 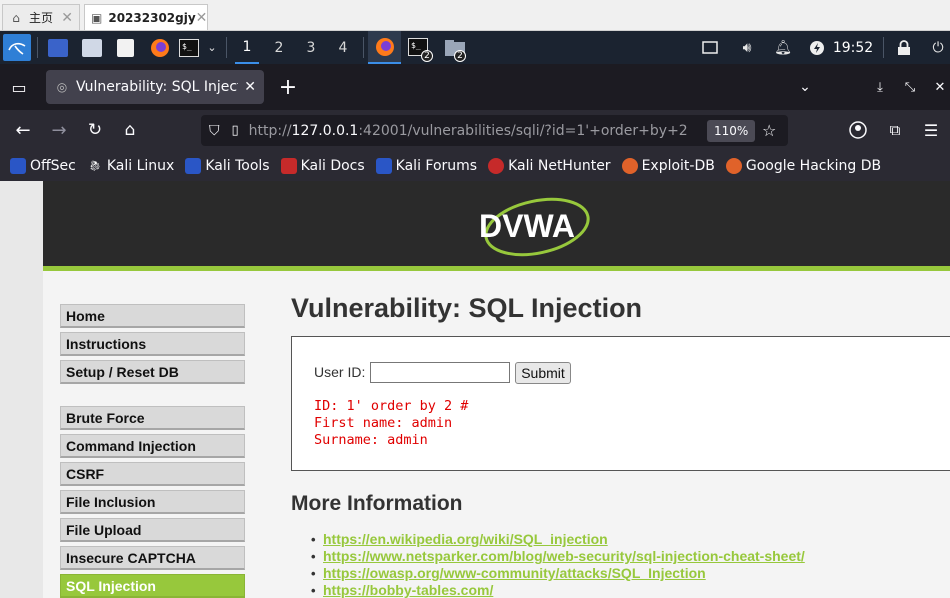 What do you see at coordinates (130, 130) in the screenshot?
I see `home-icon: ⌂` at bounding box center [130, 130].